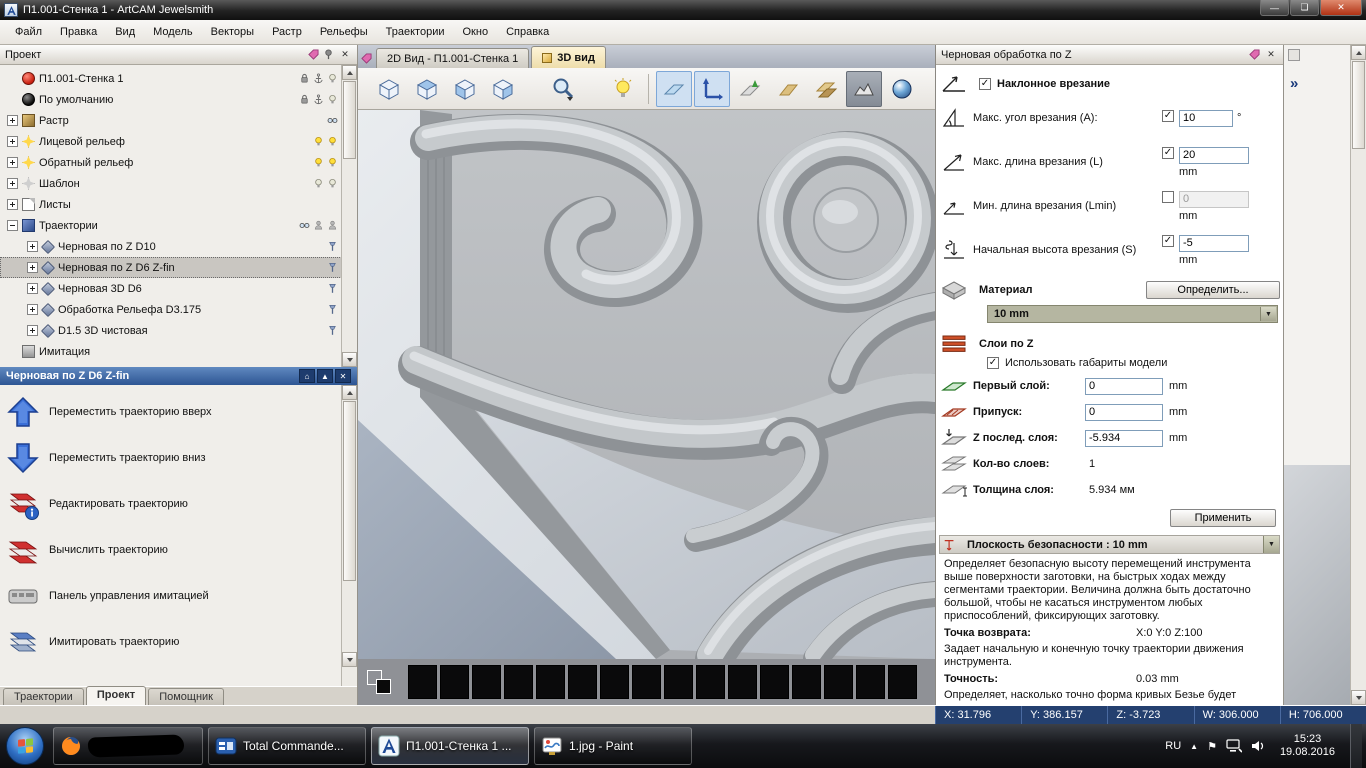  Describe the element at coordinates (453, 58) in the screenshot. I see `tab-2d-view: 2D Вид - П1.001-Стенка 1` at that location.